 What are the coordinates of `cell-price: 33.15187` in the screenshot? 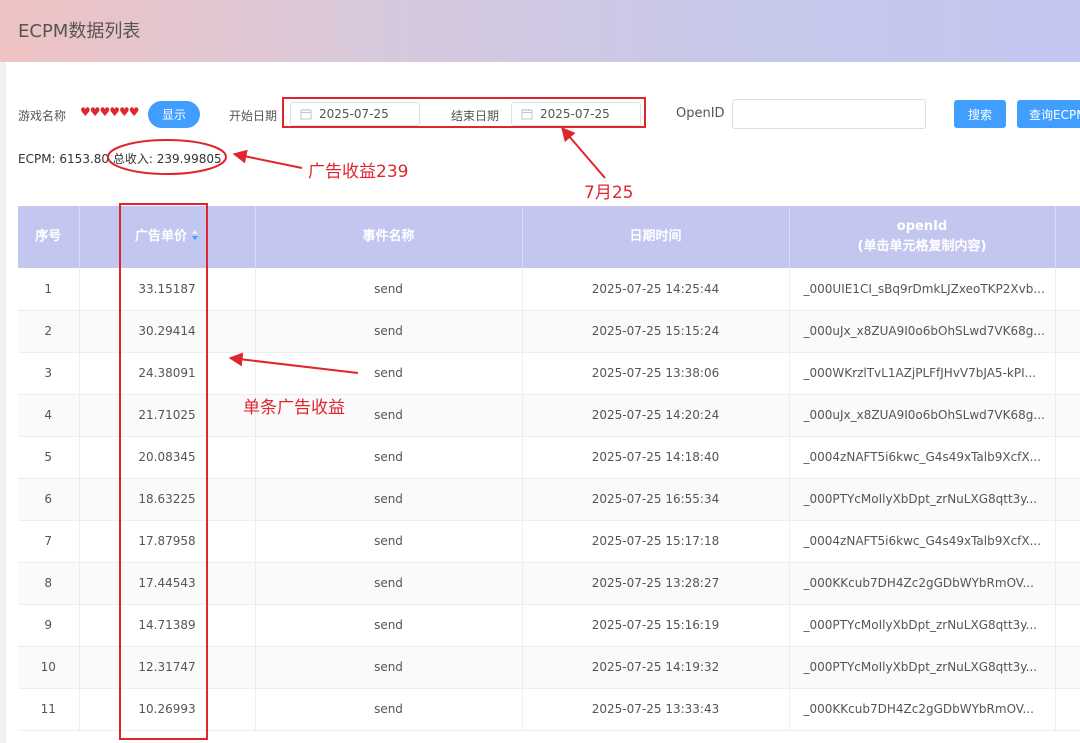 It's located at (167, 289).